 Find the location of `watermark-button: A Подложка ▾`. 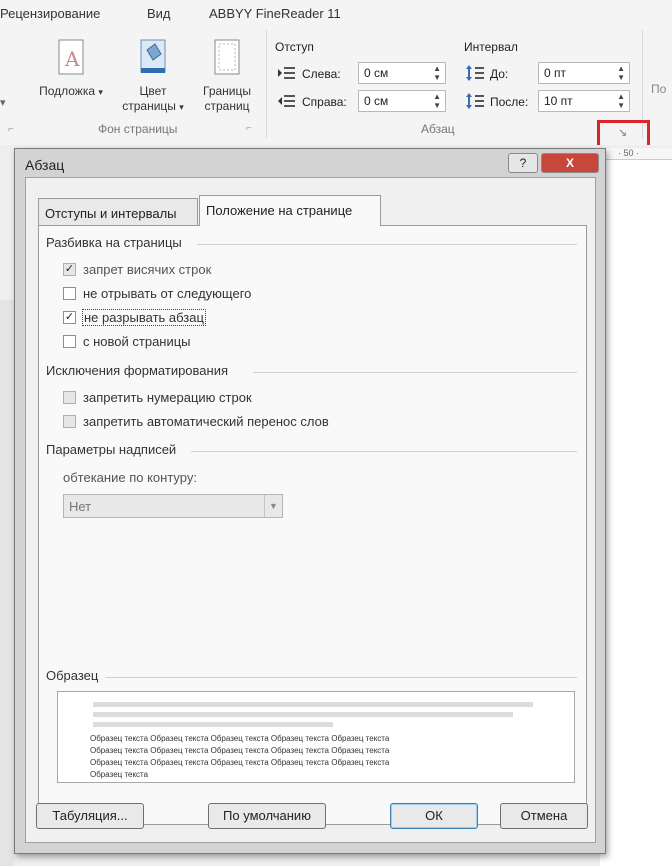

watermark-button: A Подложка ▾ is located at coordinates (71, 69).